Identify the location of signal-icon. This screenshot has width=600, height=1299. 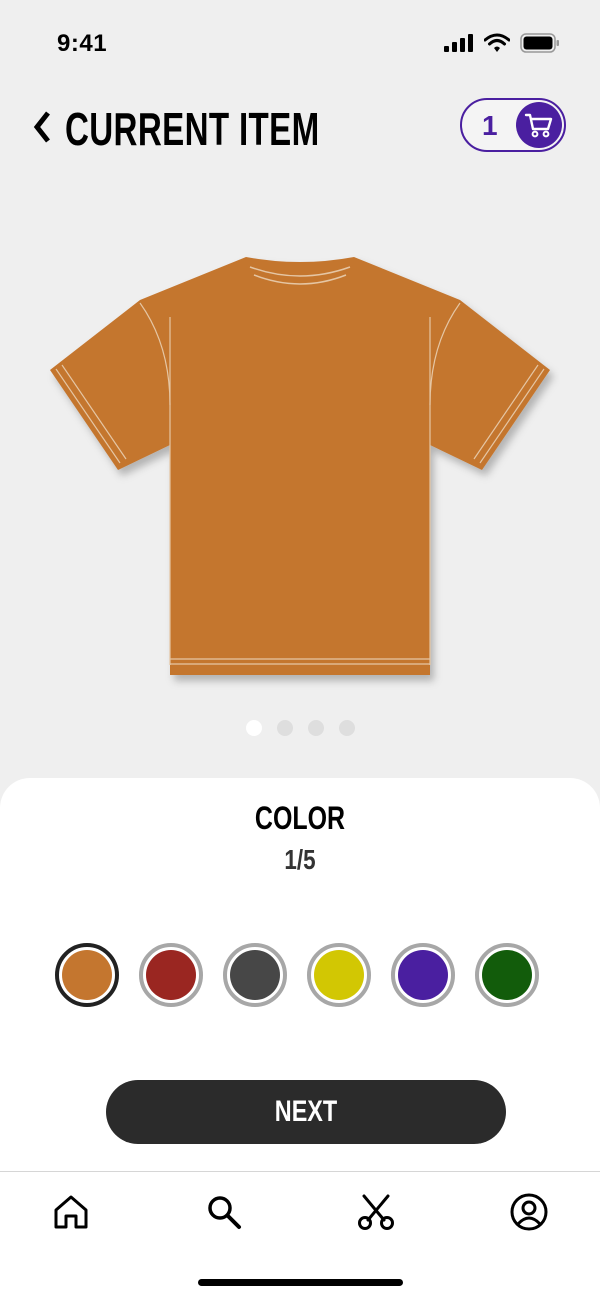
(459, 45).